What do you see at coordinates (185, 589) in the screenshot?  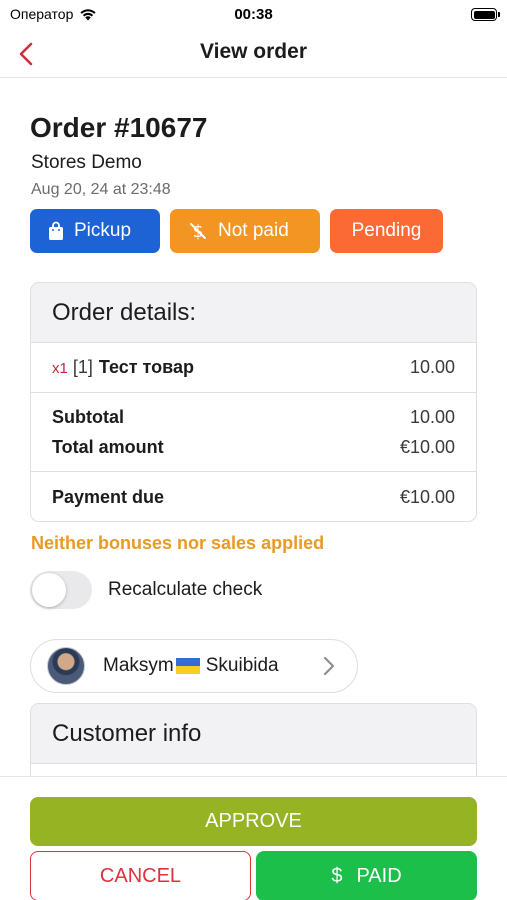 I see `recalculate-label: Recalculate check` at bounding box center [185, 589].